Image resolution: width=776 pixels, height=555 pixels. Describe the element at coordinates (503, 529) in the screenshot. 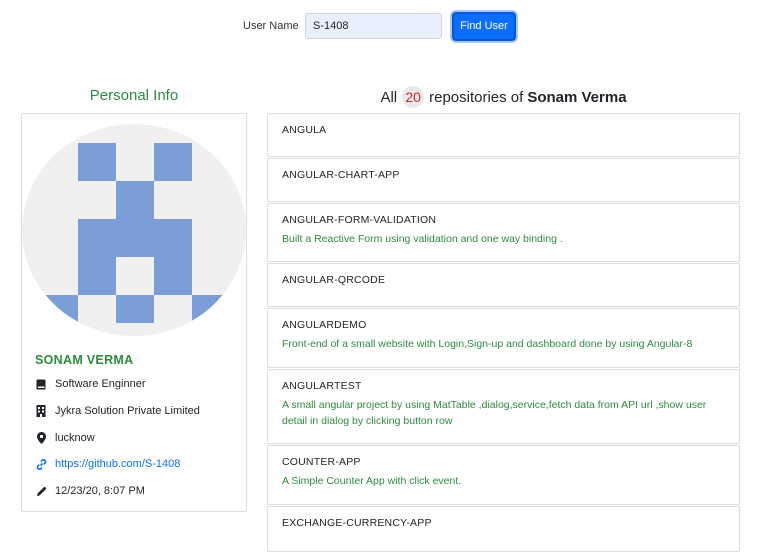

I see `repo-item: EXCHANGE-CURRENCY-APP` at that location.